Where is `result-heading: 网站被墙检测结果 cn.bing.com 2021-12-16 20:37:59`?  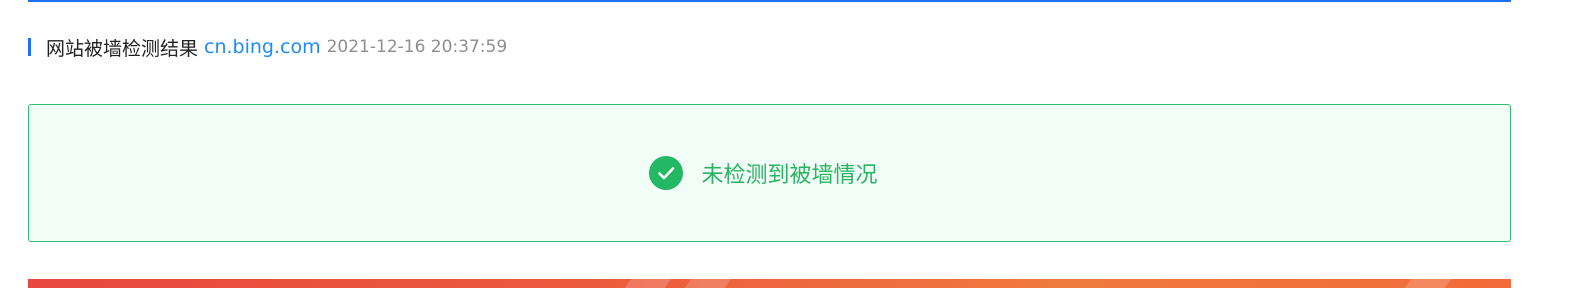 result-heading: 网站被墙检测结果 cn.bing.com 2021-12-16 20:37:59 is located at coordinates (268, 48).